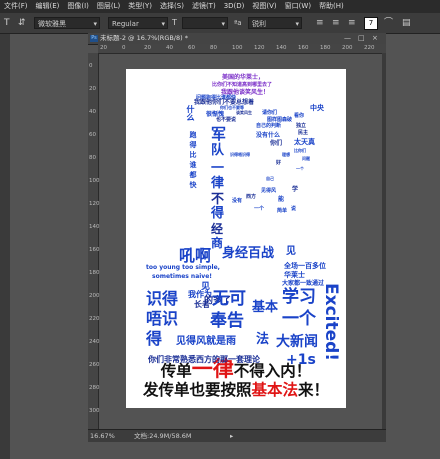 The width and height of the screenshot is (440, 459). What do you see at coordinates (268, 135) in the screenshot?
I see `cloud-word-16: 没有什么` at bounding box center [268, 135].